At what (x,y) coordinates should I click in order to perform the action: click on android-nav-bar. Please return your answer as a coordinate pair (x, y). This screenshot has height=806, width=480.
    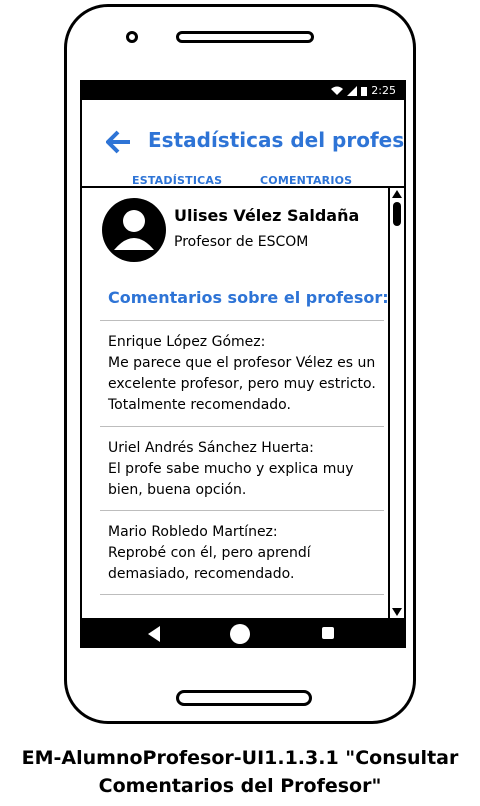
    Looking at the image, I should click on (243, 632).